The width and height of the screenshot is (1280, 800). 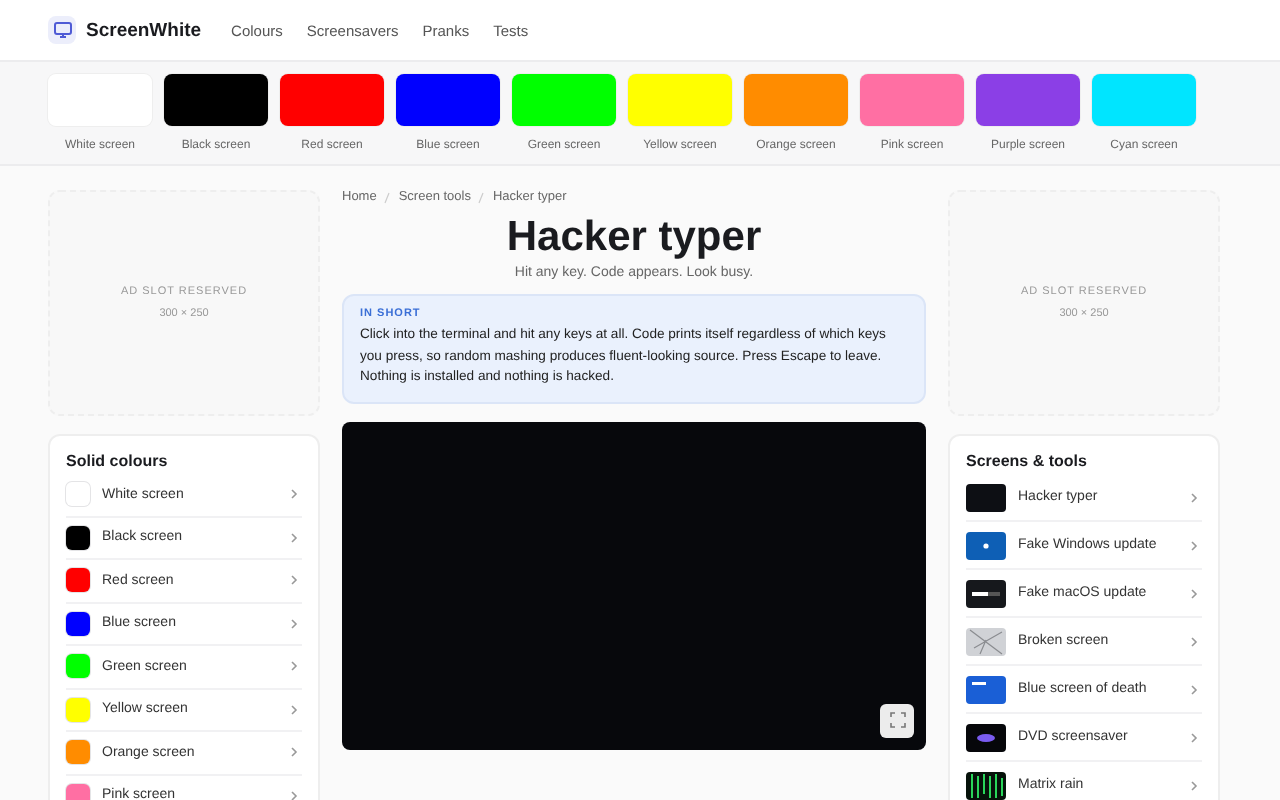 What do you see at coordinates (118, 461) in the screenshot?
I see `card-title: Solid colours` at bounding box center [118, 461].